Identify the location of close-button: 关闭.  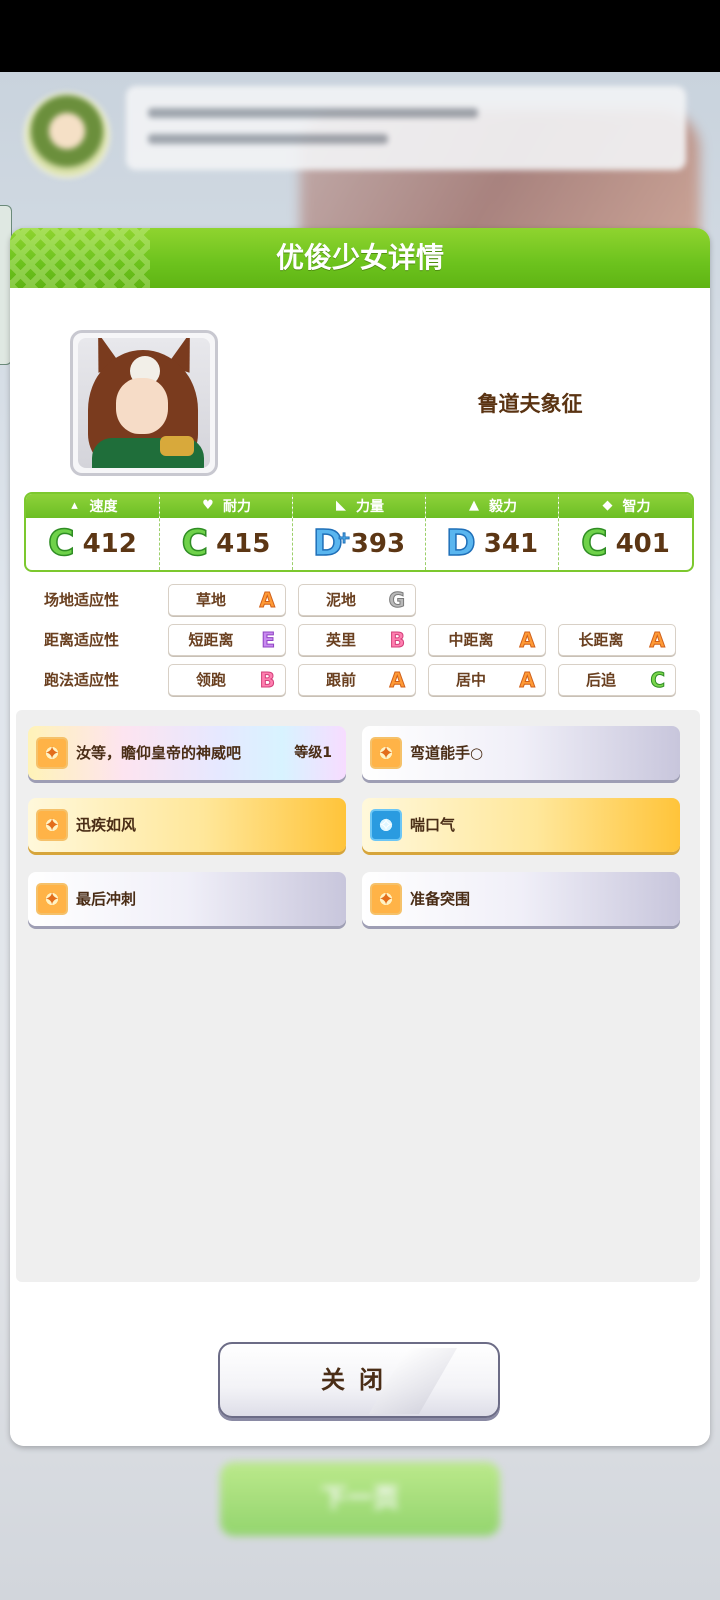
(359, 1380).